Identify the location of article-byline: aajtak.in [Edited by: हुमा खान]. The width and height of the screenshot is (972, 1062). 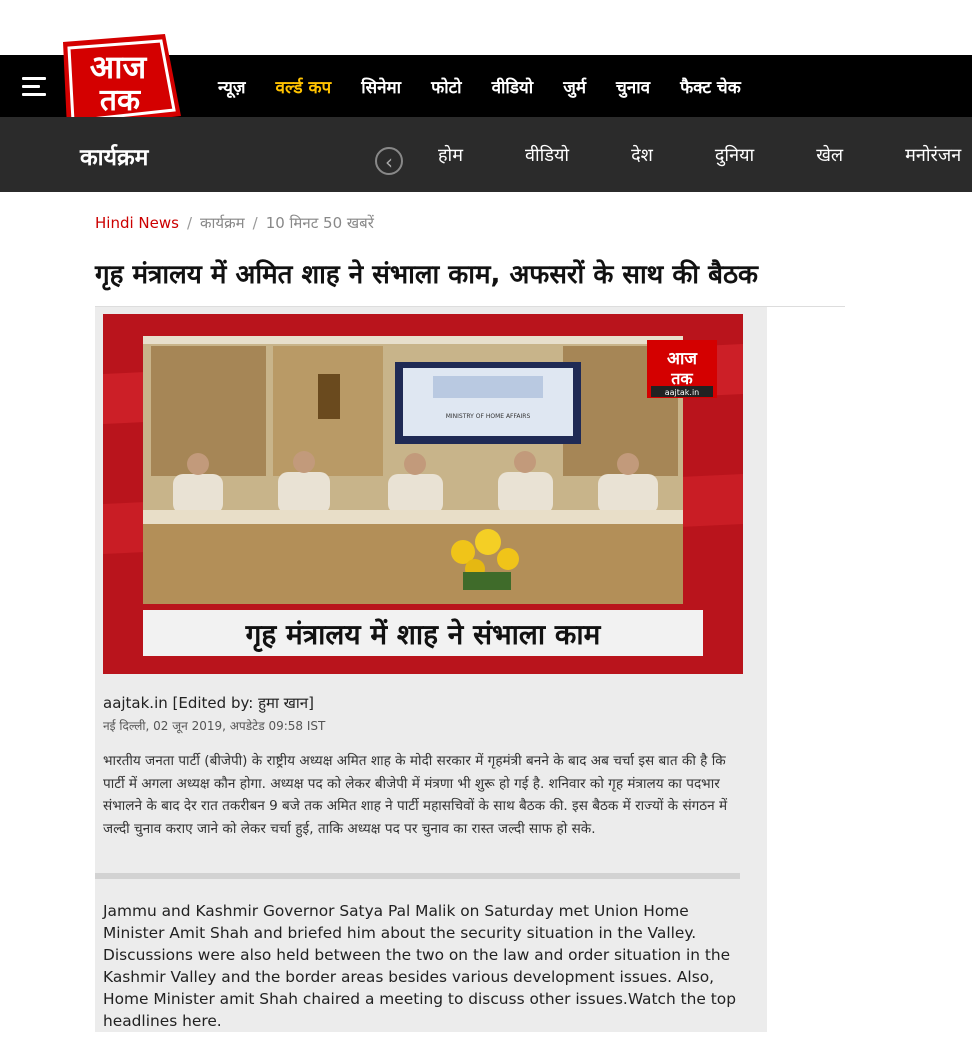
(208, 703).